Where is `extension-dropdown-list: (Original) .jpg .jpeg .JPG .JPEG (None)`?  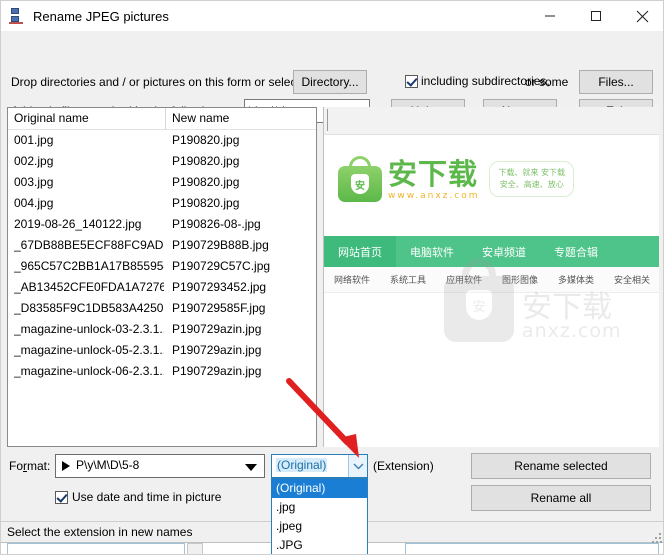
extension-dropdown-list: (Original) .jpg .jpeg .JPG .JPEG (None) is located at coordinates (319, 516).